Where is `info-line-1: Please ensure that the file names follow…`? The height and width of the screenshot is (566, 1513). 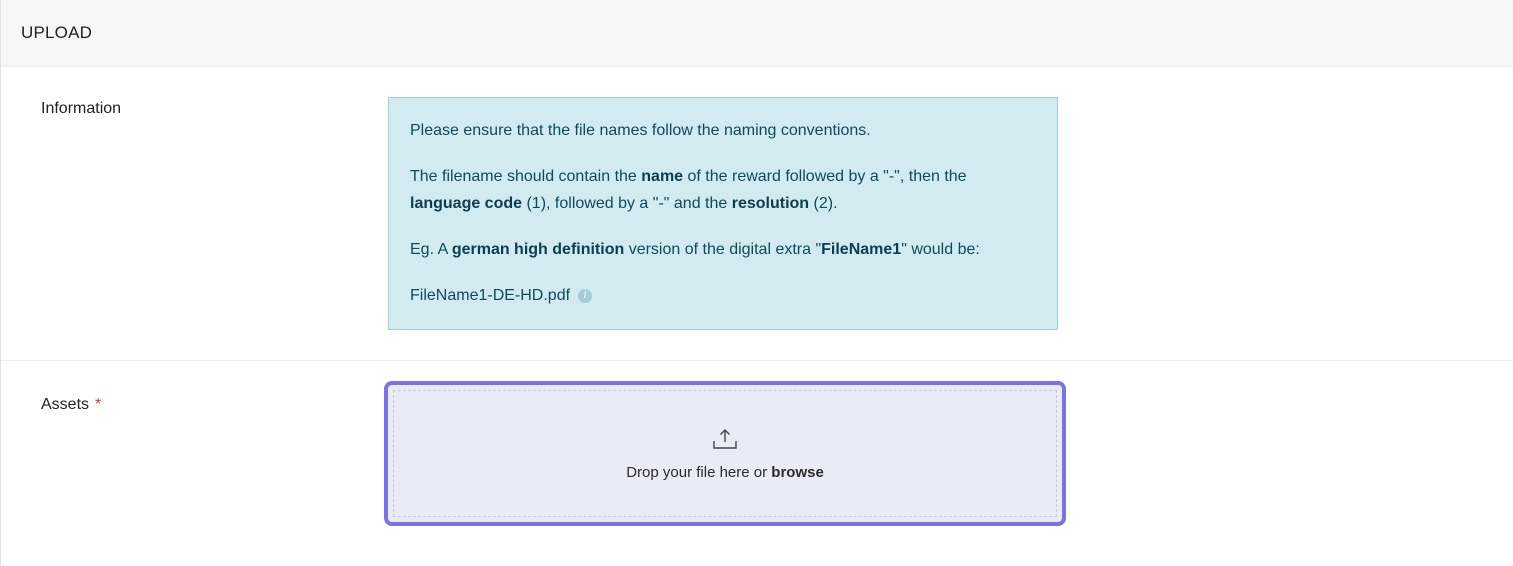 info-line-1: Please ensure that the file names follow… is located at coordinates (640, 130).